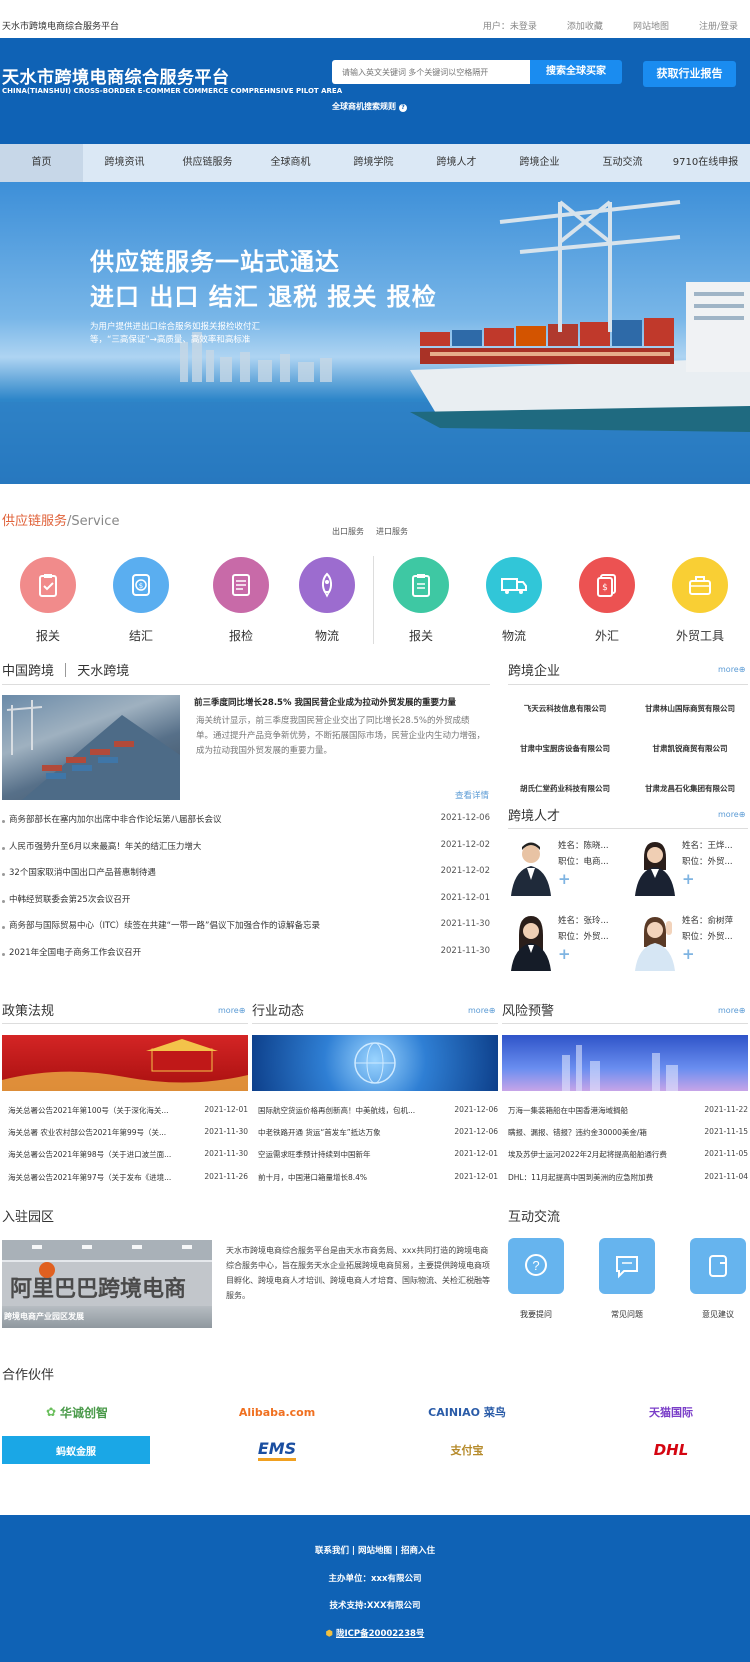 This screenshot has width=750, height=1662. What do you see at coordinates (246, 952) in the screenshot?
I see `news-list-item: 2021年全国电子商务工作会议召开 2021-11-30` at bounding box center [246, 952].